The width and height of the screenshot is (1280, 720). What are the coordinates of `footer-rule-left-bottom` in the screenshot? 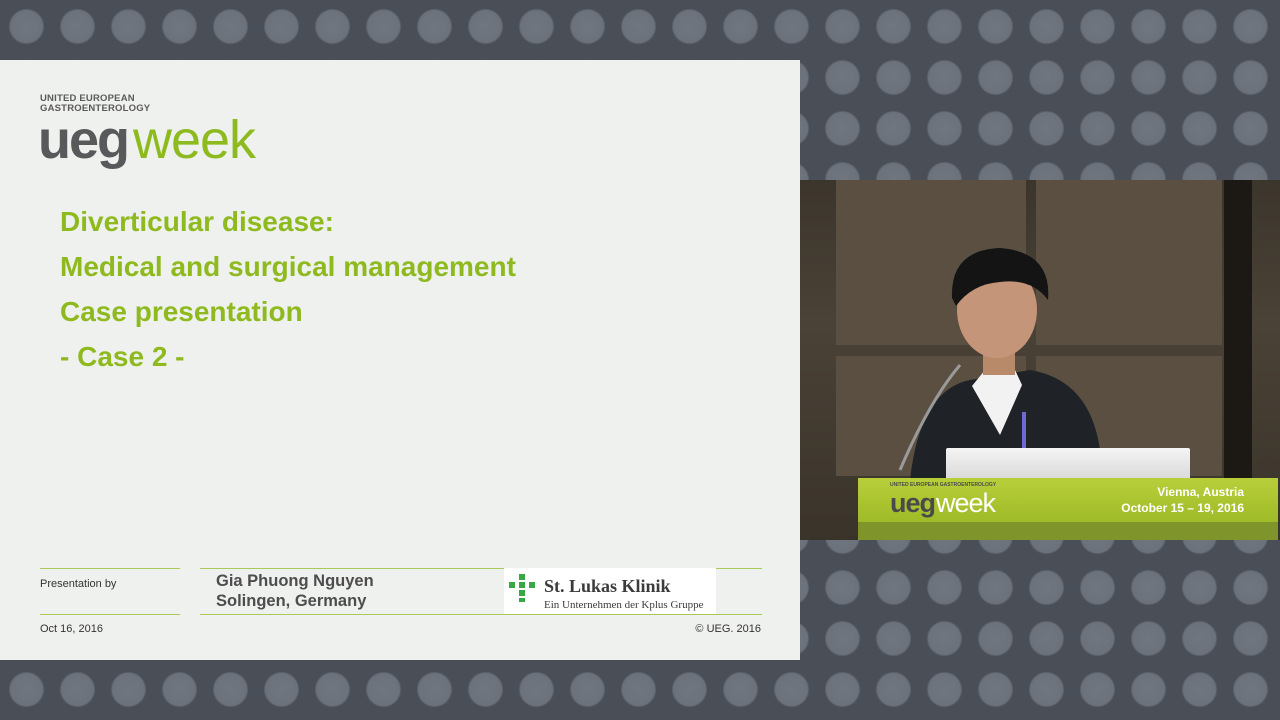 It's located at (110, 614).